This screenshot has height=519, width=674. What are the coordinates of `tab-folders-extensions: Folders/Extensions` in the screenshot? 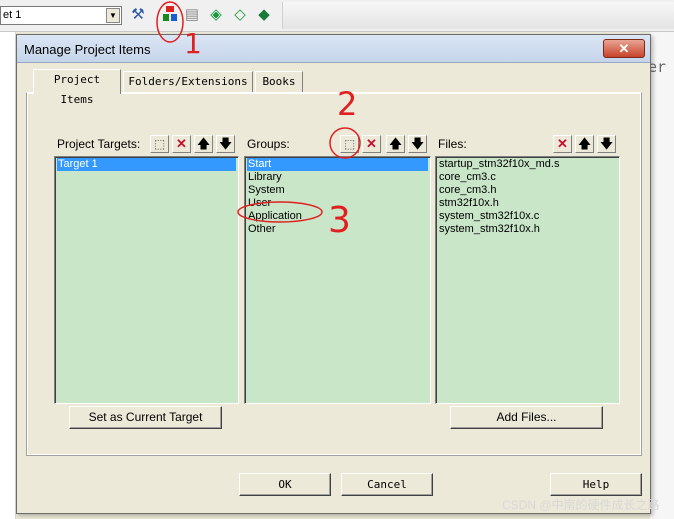 It's located at (188, 82).